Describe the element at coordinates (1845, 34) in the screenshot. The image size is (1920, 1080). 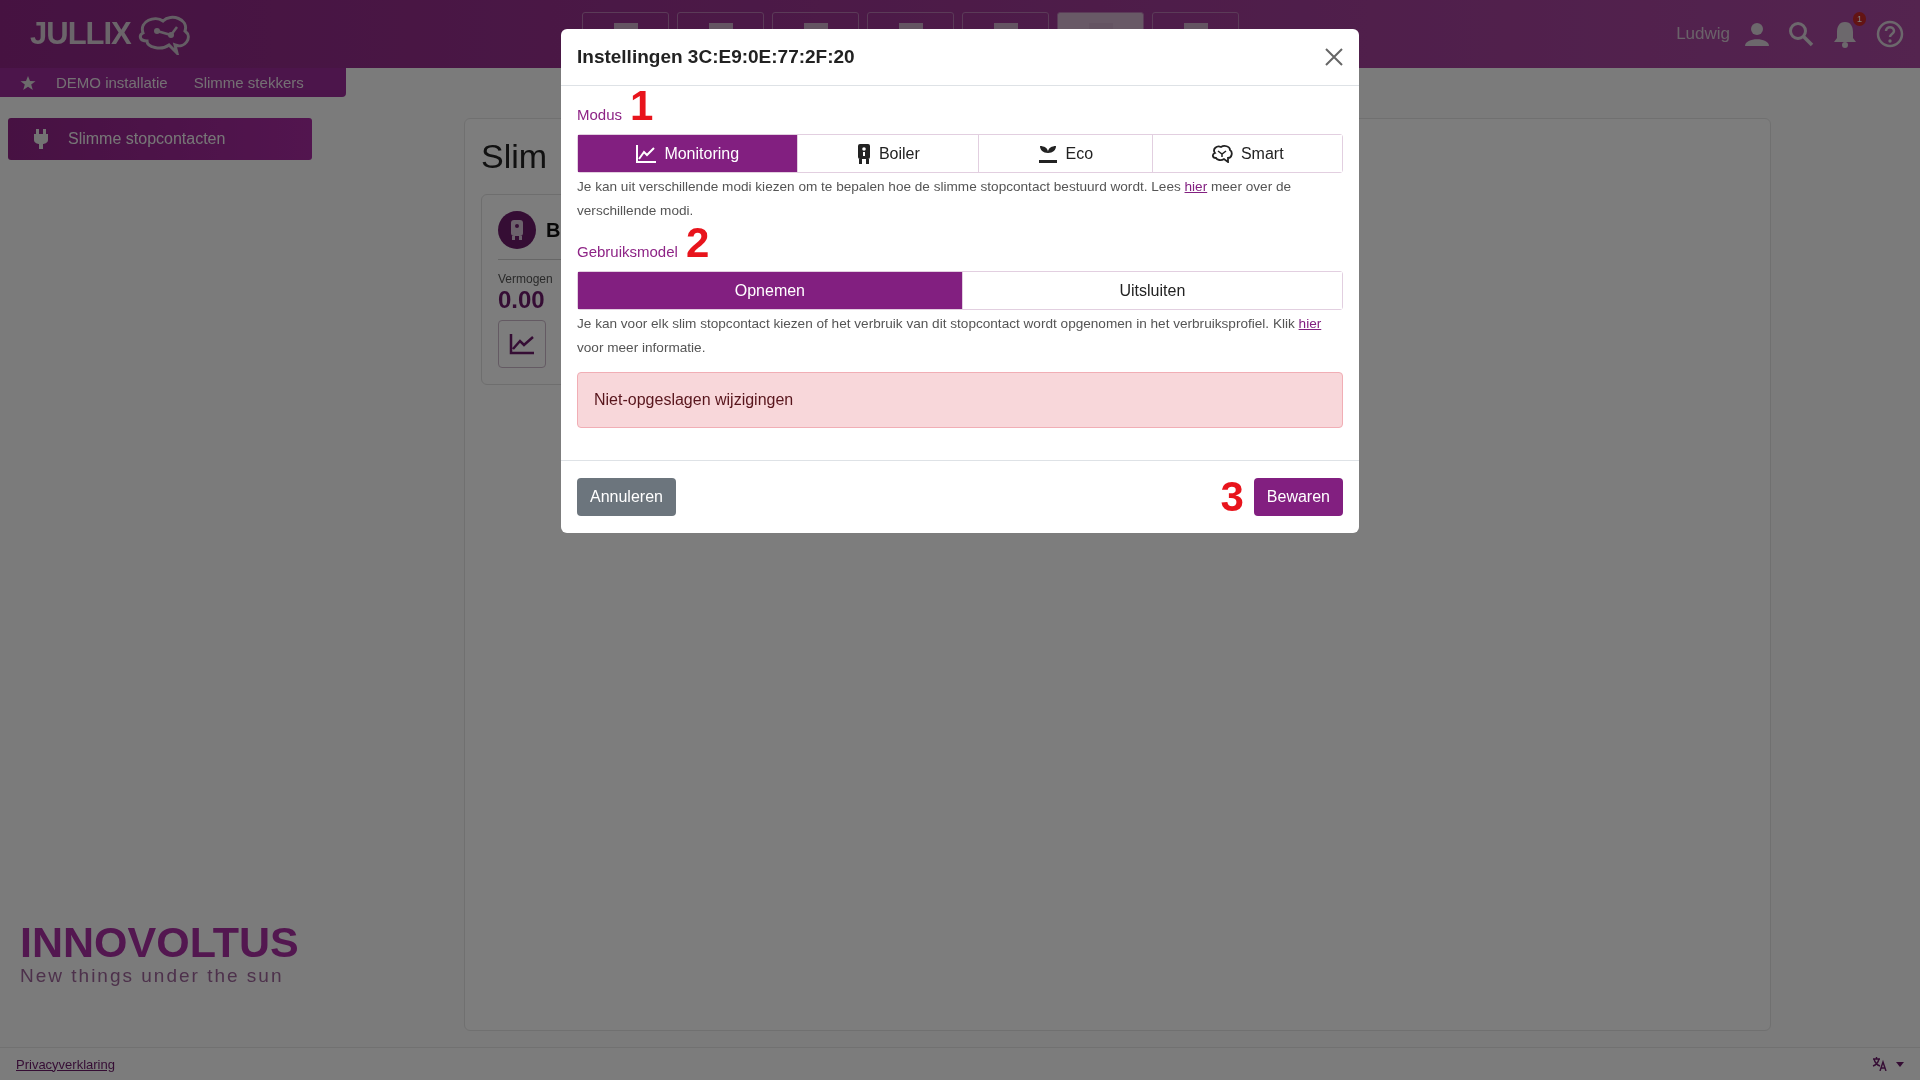
I see `bell-icon` at that location.